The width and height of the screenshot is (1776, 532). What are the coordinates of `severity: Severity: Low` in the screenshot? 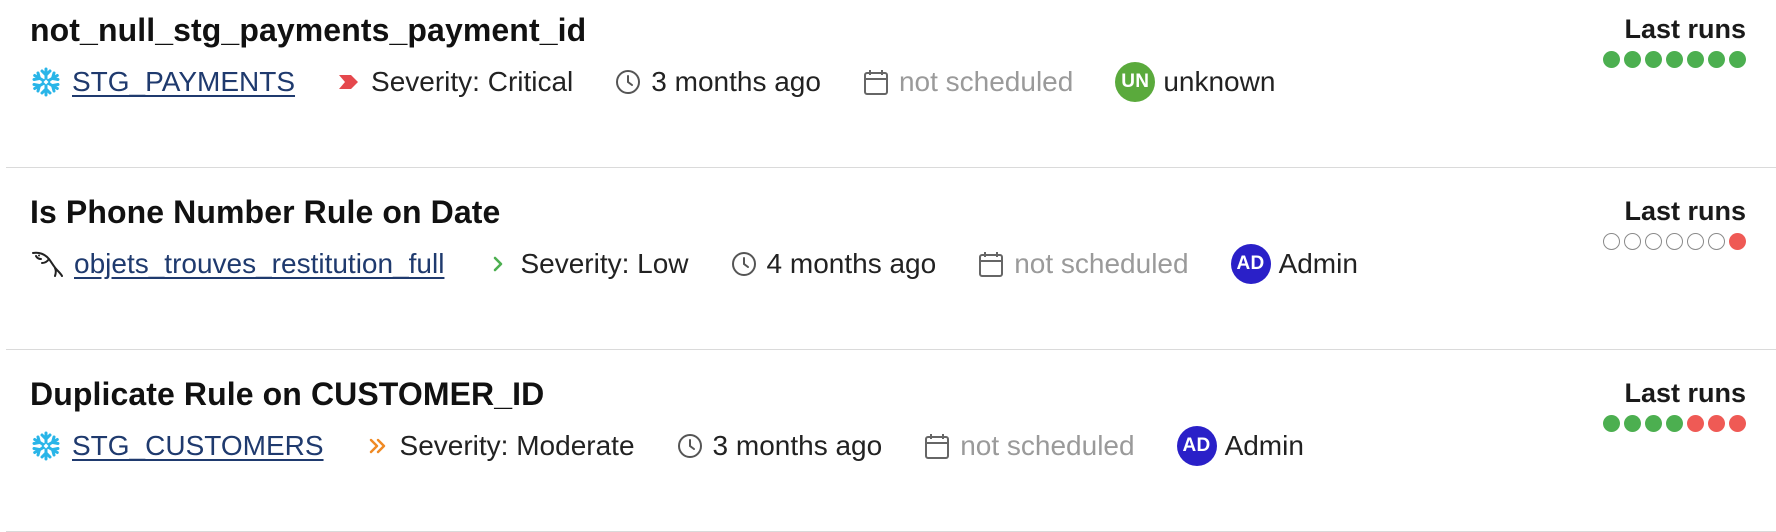 It's located at (587, 264).